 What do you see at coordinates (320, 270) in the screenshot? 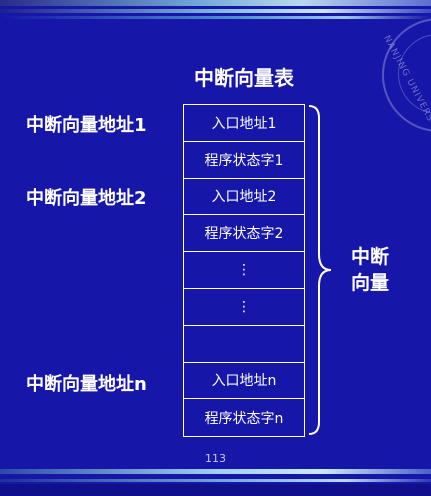
I see `right-brace-icon` at bounding box center [320, 270].